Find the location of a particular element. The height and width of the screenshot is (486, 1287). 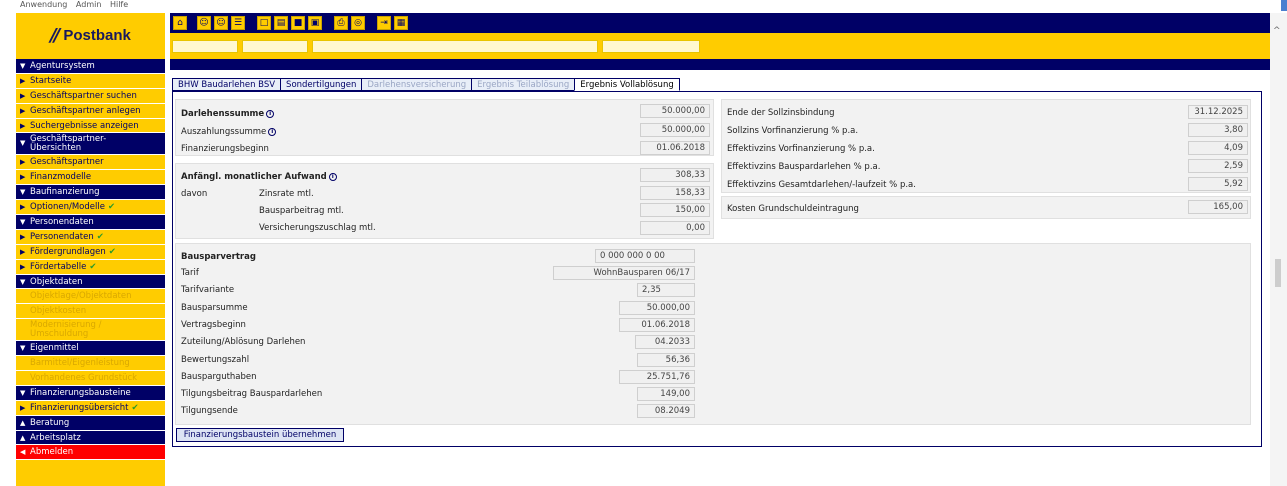

sidebar-item-9: ▶ Optionen/Modelle ✔ is located at coordinates (90, 208).